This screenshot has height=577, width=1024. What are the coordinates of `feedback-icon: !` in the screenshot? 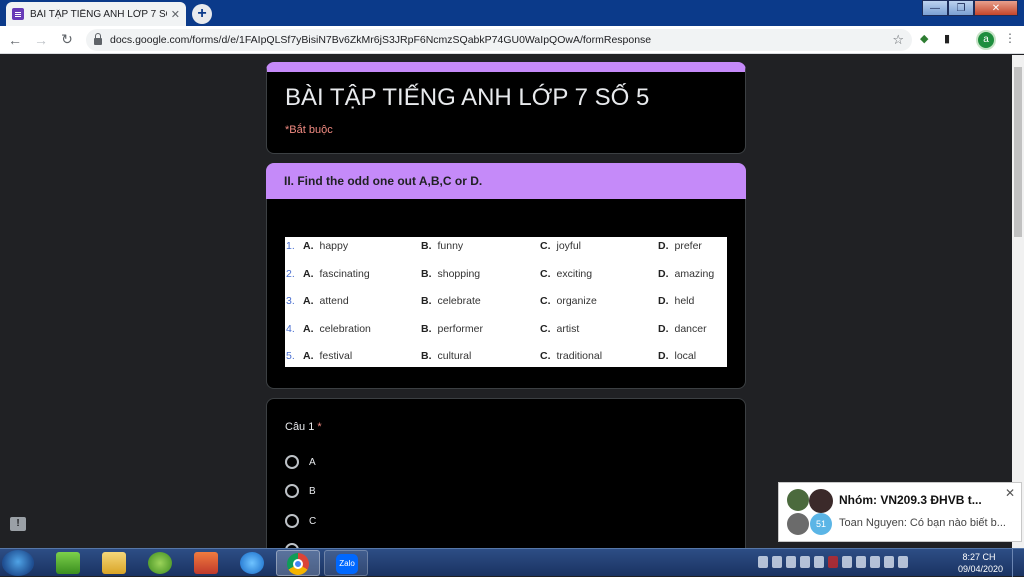 It's located at (18, 524).